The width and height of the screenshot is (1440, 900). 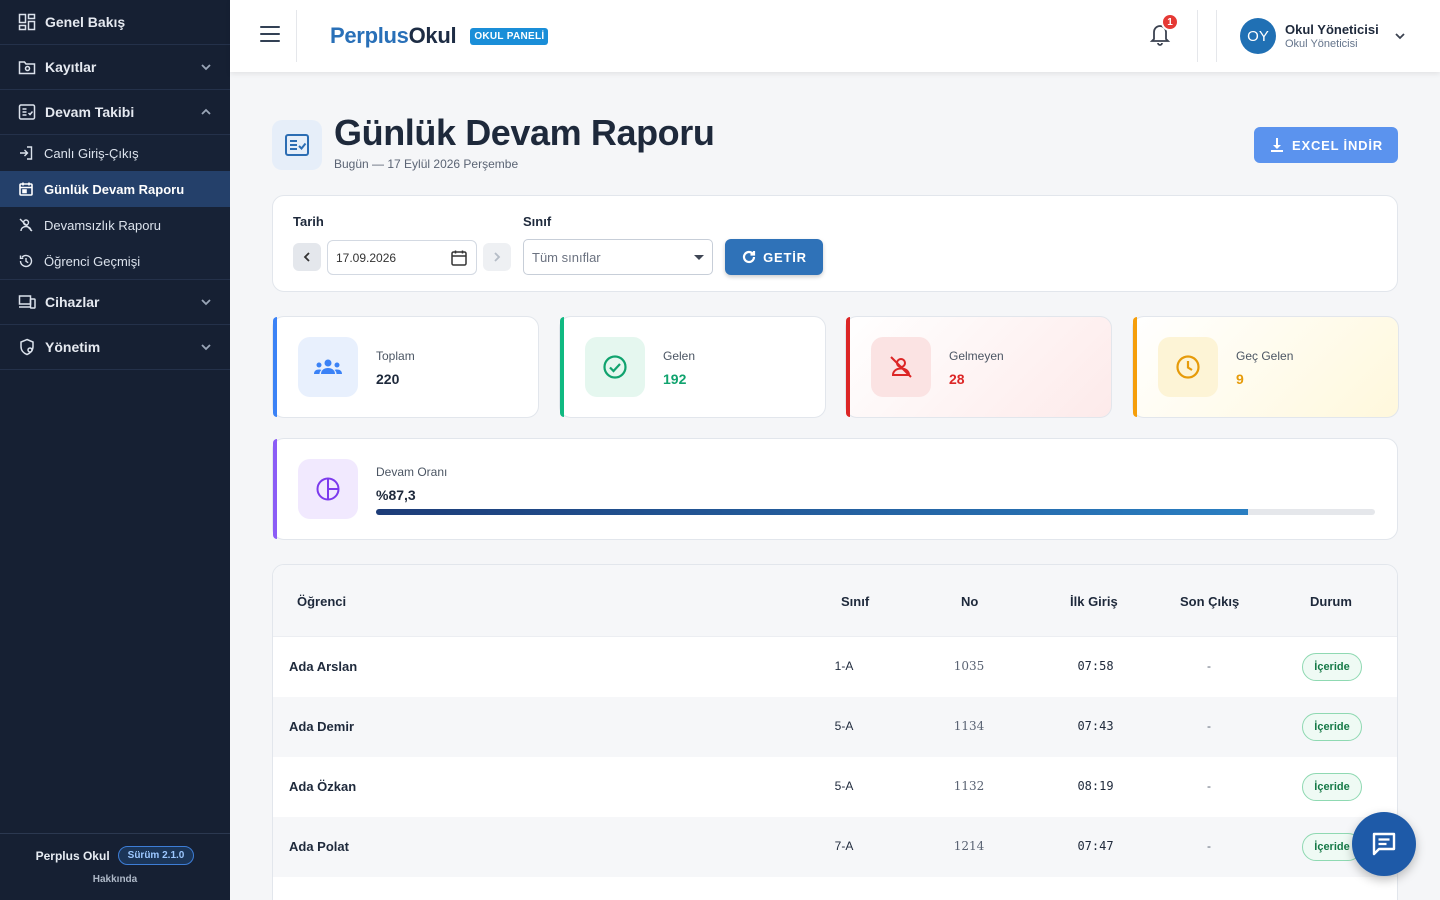 I want to click on table-row: Ada Arslan 1-A 1035 07:58 - İçeride, so click(x=835, y=667).